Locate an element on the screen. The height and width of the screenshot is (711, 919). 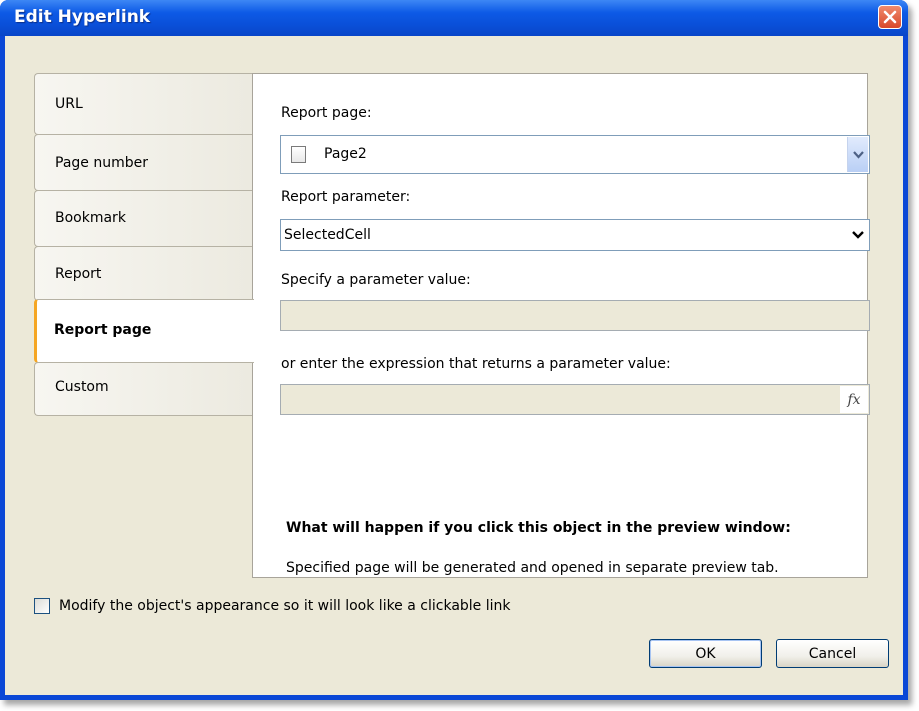
tab-page-number: Page number is located at coordinates (143, 162).